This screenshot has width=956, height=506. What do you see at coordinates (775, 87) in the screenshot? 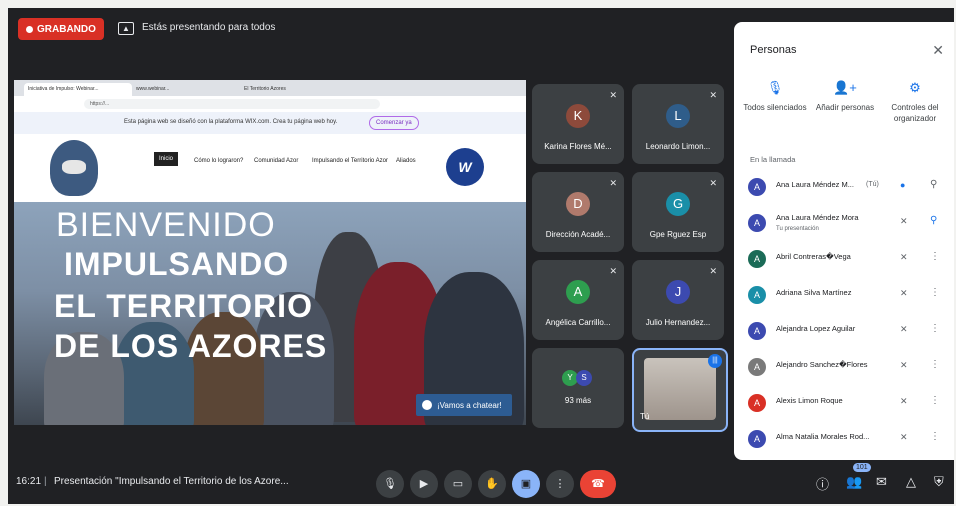
I see `mic-off-icon: 🎙` at bounding box center [775, 87].